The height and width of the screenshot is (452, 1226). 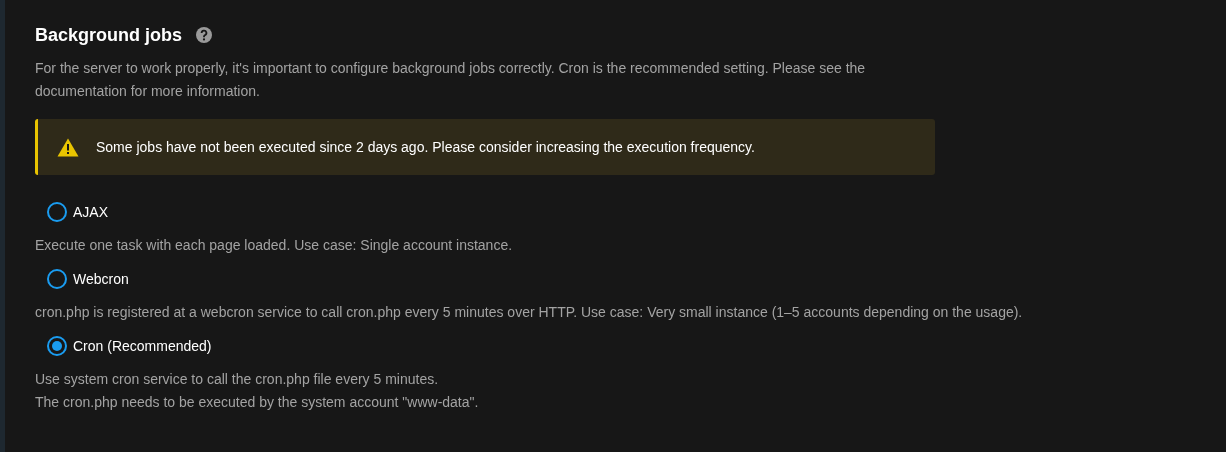 What do you see at coordinates (535, 279) in the screenshot?
I see `radio-option: Webcron` at bounding box center [535, 279].